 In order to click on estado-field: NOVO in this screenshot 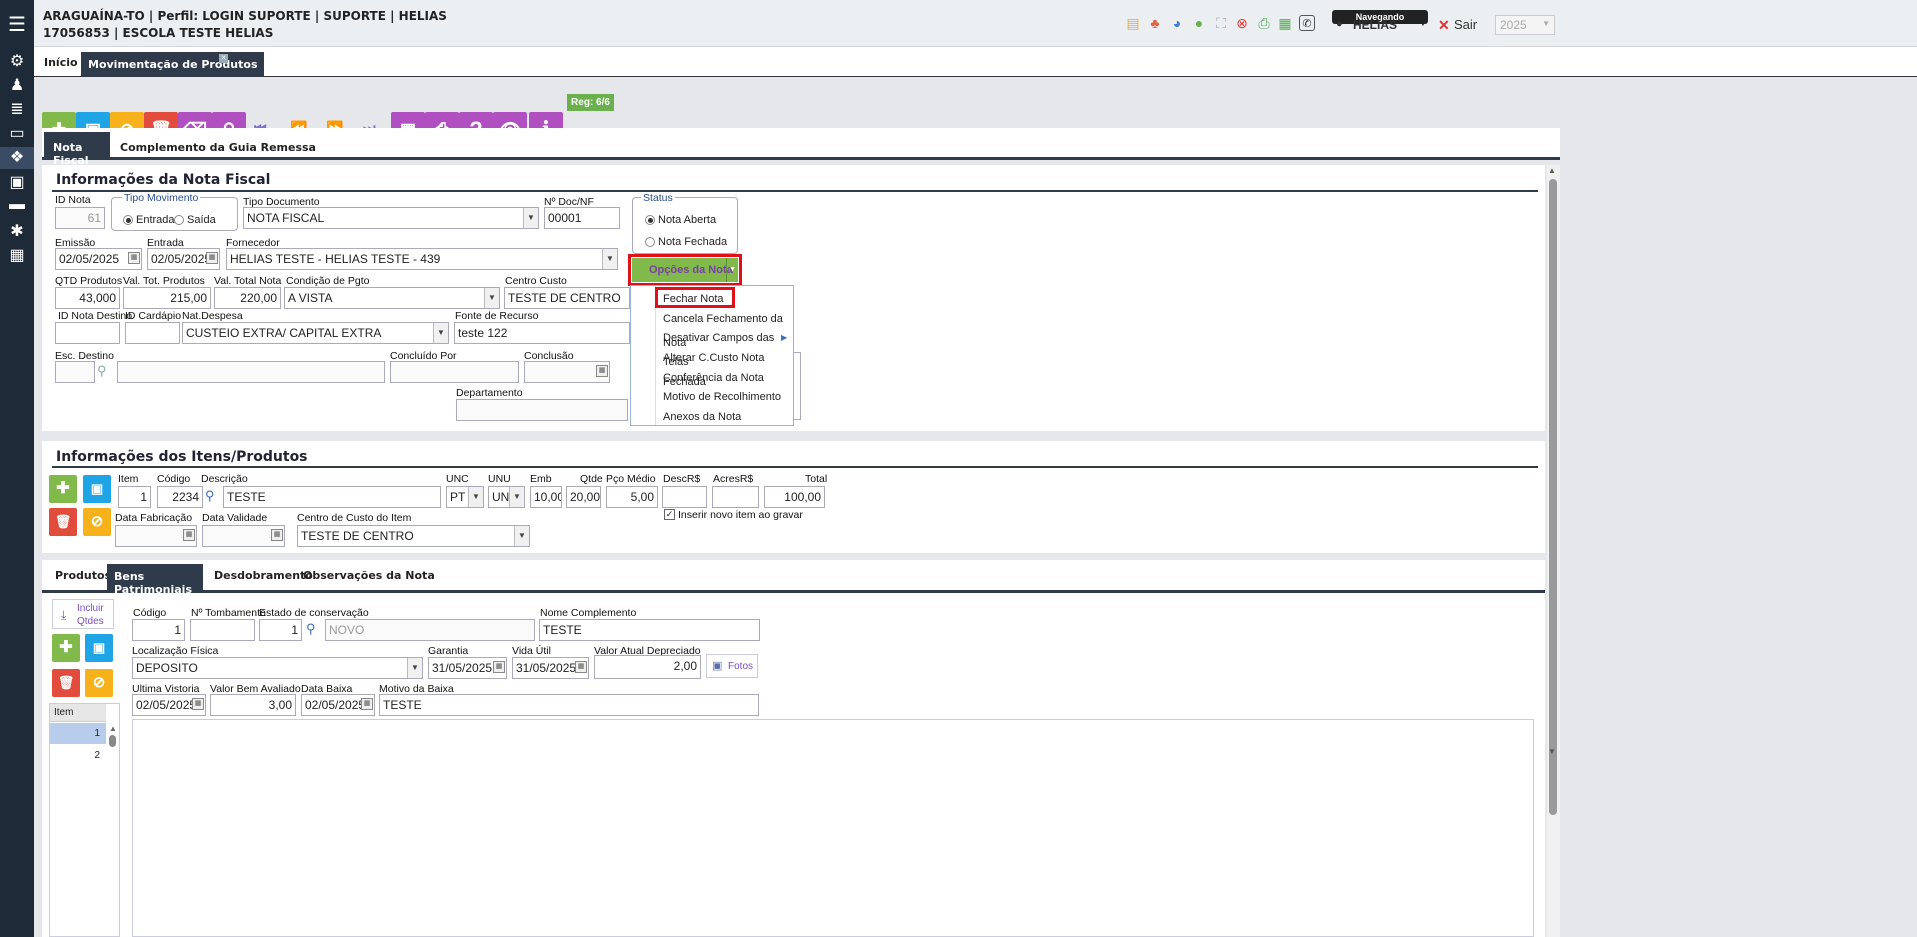, I will do `click(430, 630)`.